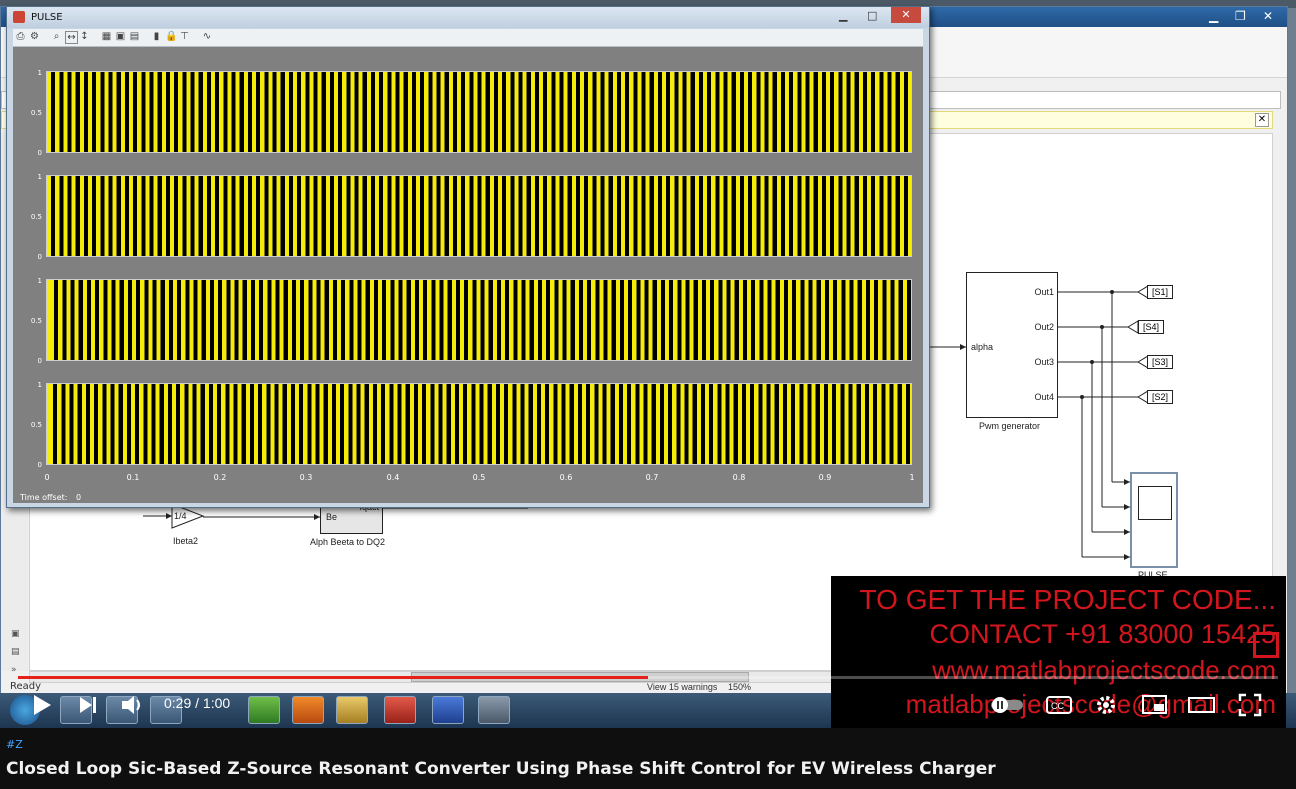  Describe the element at coordinates (134, 36) in the screenshot. I see `restore-axes-icon: ▤` at that location.